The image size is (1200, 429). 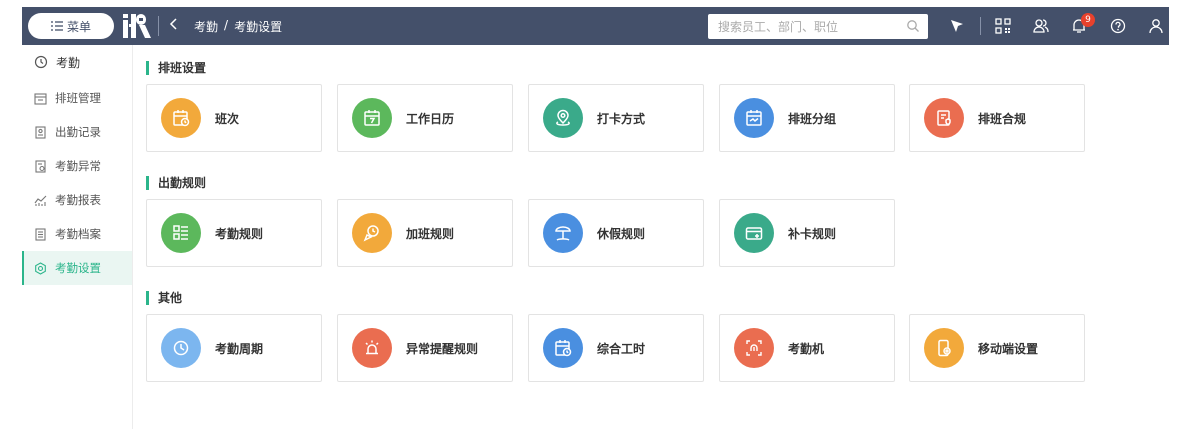 I want to click on sidebar-item-label: 考勤设置, so click(x=78, y=268).